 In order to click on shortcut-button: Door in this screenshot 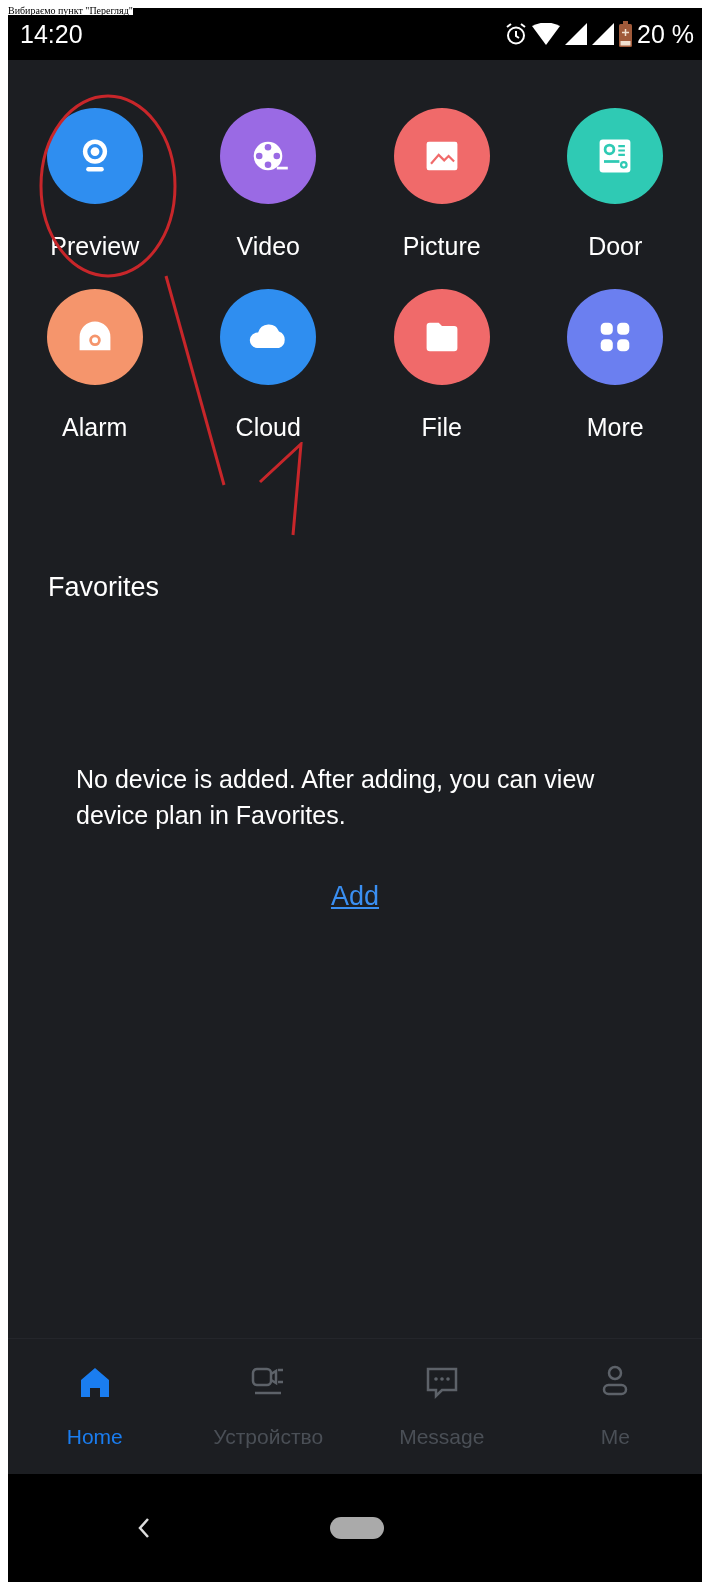, I will do `click(615, 184)`.